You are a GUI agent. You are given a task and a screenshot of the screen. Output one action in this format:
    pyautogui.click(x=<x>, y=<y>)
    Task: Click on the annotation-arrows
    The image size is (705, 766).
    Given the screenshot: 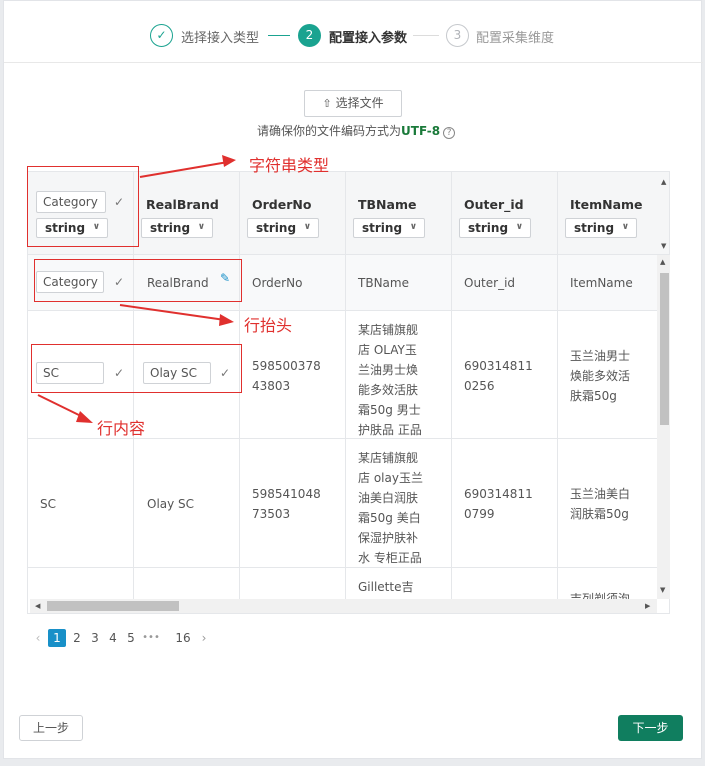 What is the action you would take?
    pyautogui.click(x=136, y=289)
    